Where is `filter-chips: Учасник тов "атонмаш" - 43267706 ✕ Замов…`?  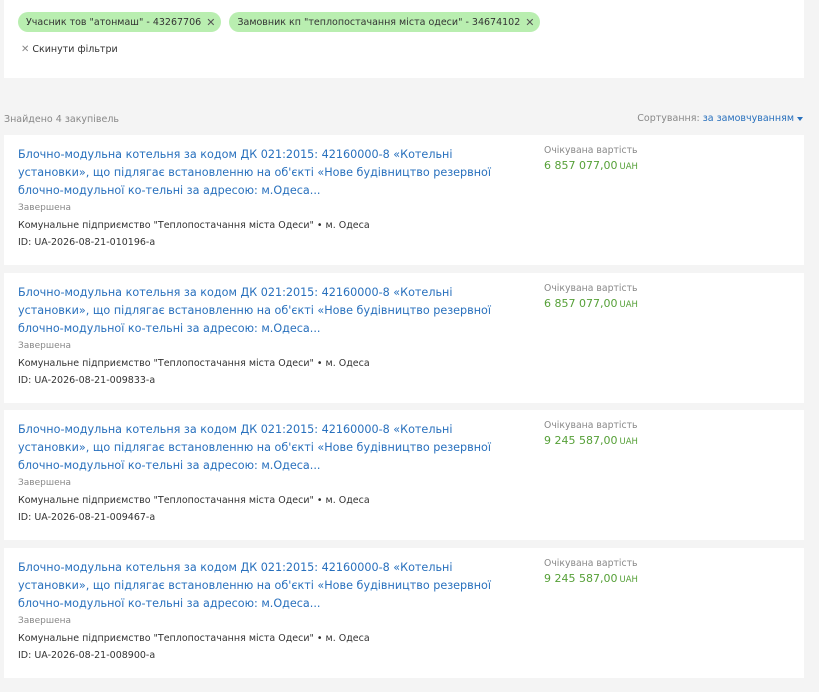
filter-chips: Учасник тов "атонмаш" - 43267706 ✕ Замов… is located at coordinates (279, 22).